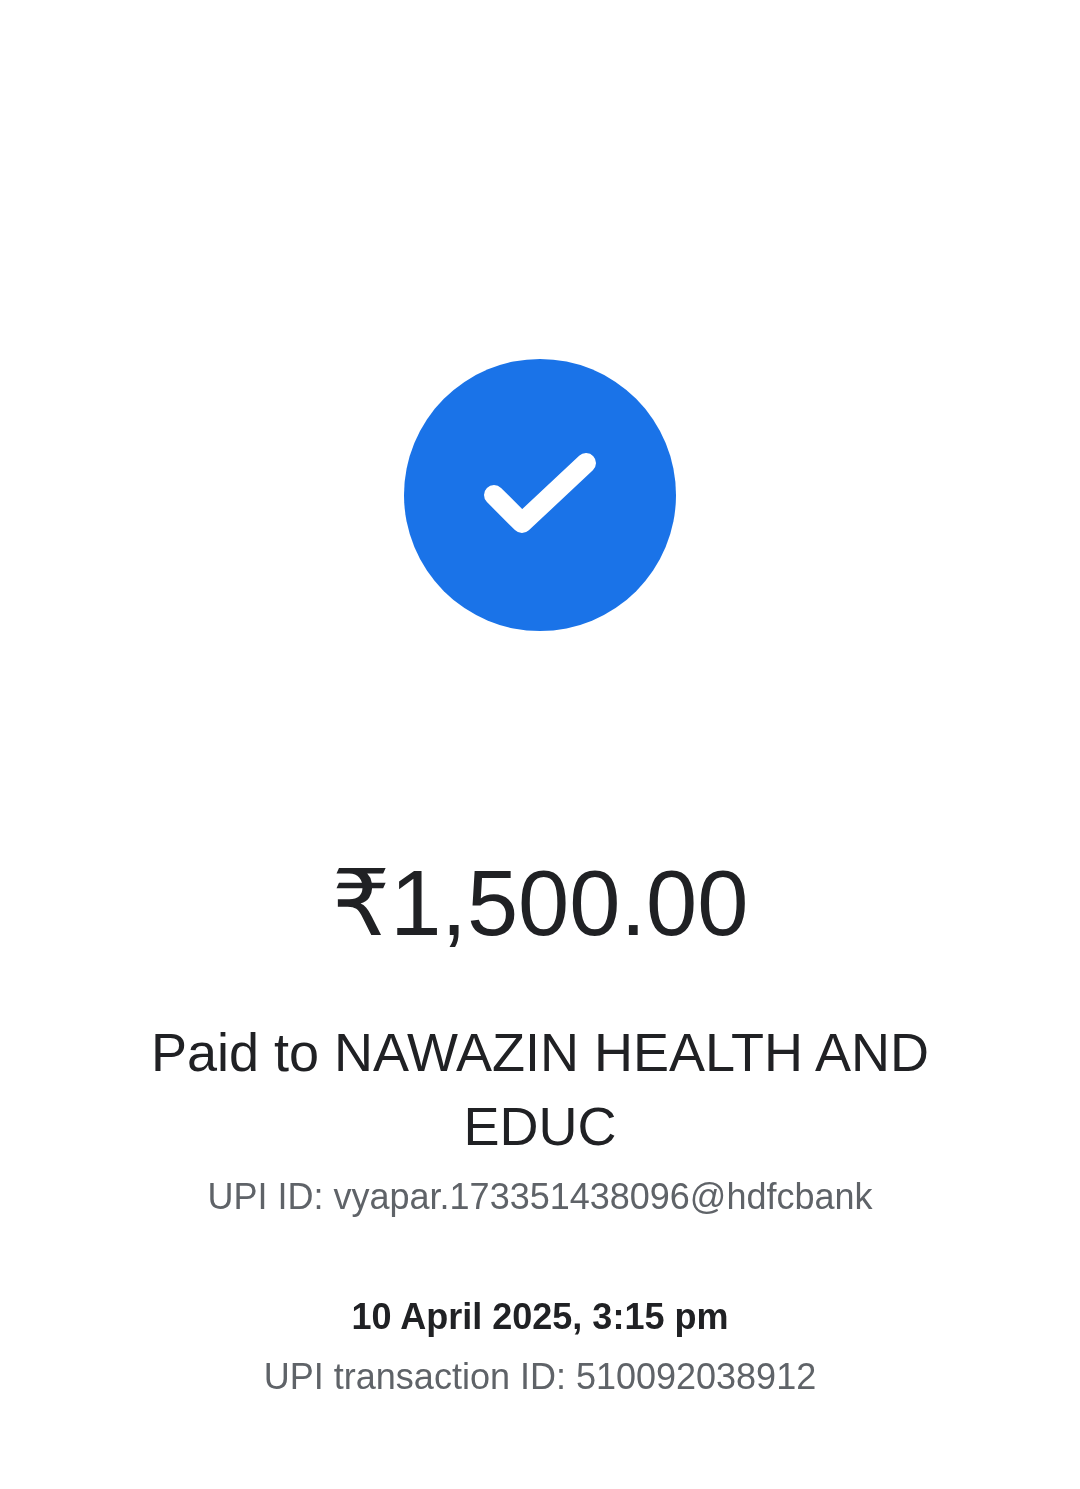 The height and width of the screenshot is (1489, 1080). What do you see at coordinates (540, 903) in the screenshot?
I see `amount: ₹1,500.00` at bounding box center [540, 903].